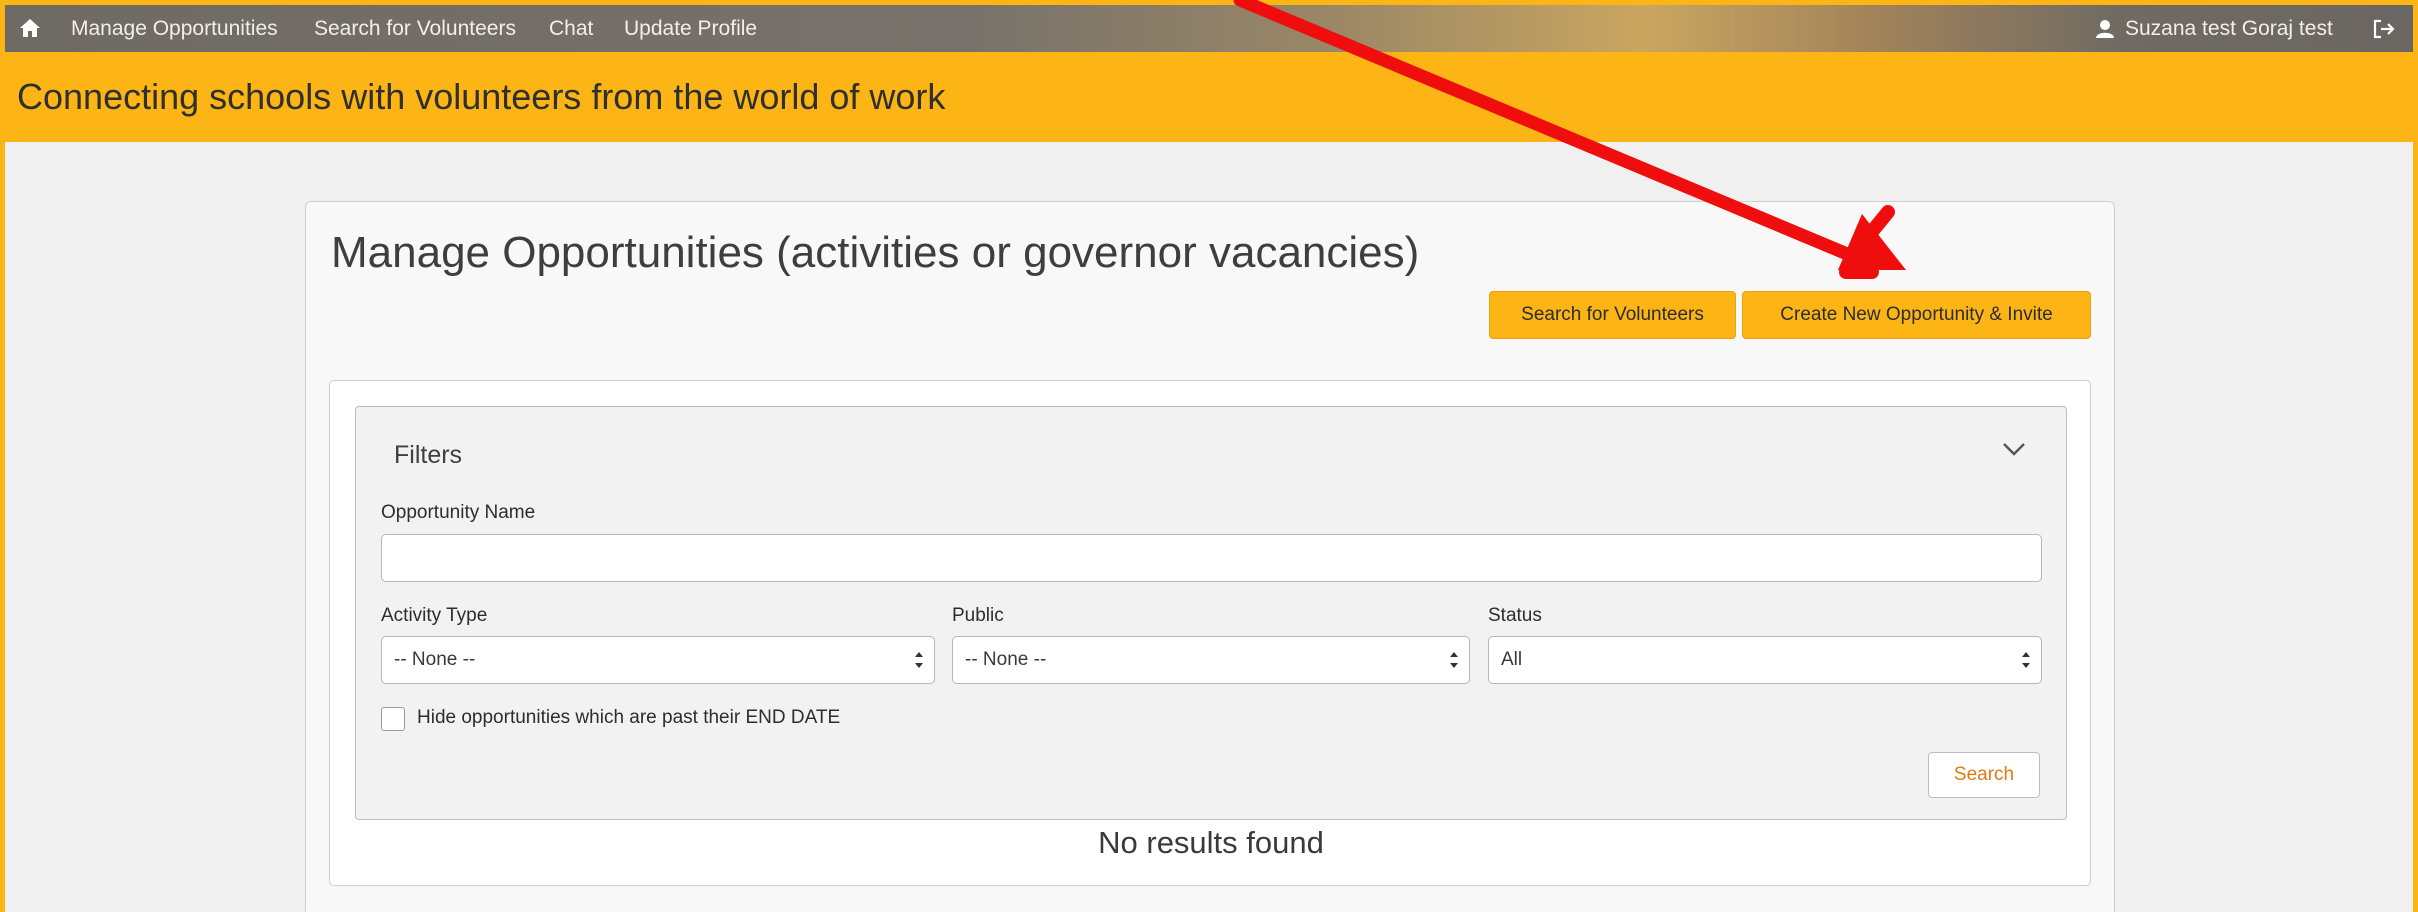 Image resolution: width=2418 pixels, height=912 pixels. I want to click on public-value: -- None --, so click(1006, 659).